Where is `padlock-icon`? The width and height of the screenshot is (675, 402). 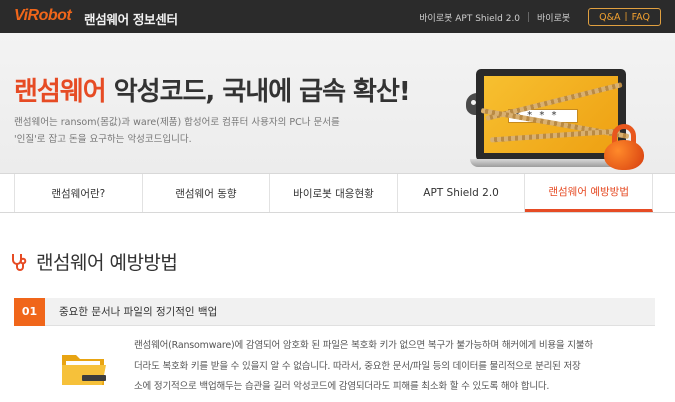
padlock-icon is located at coordinates (624, 147).